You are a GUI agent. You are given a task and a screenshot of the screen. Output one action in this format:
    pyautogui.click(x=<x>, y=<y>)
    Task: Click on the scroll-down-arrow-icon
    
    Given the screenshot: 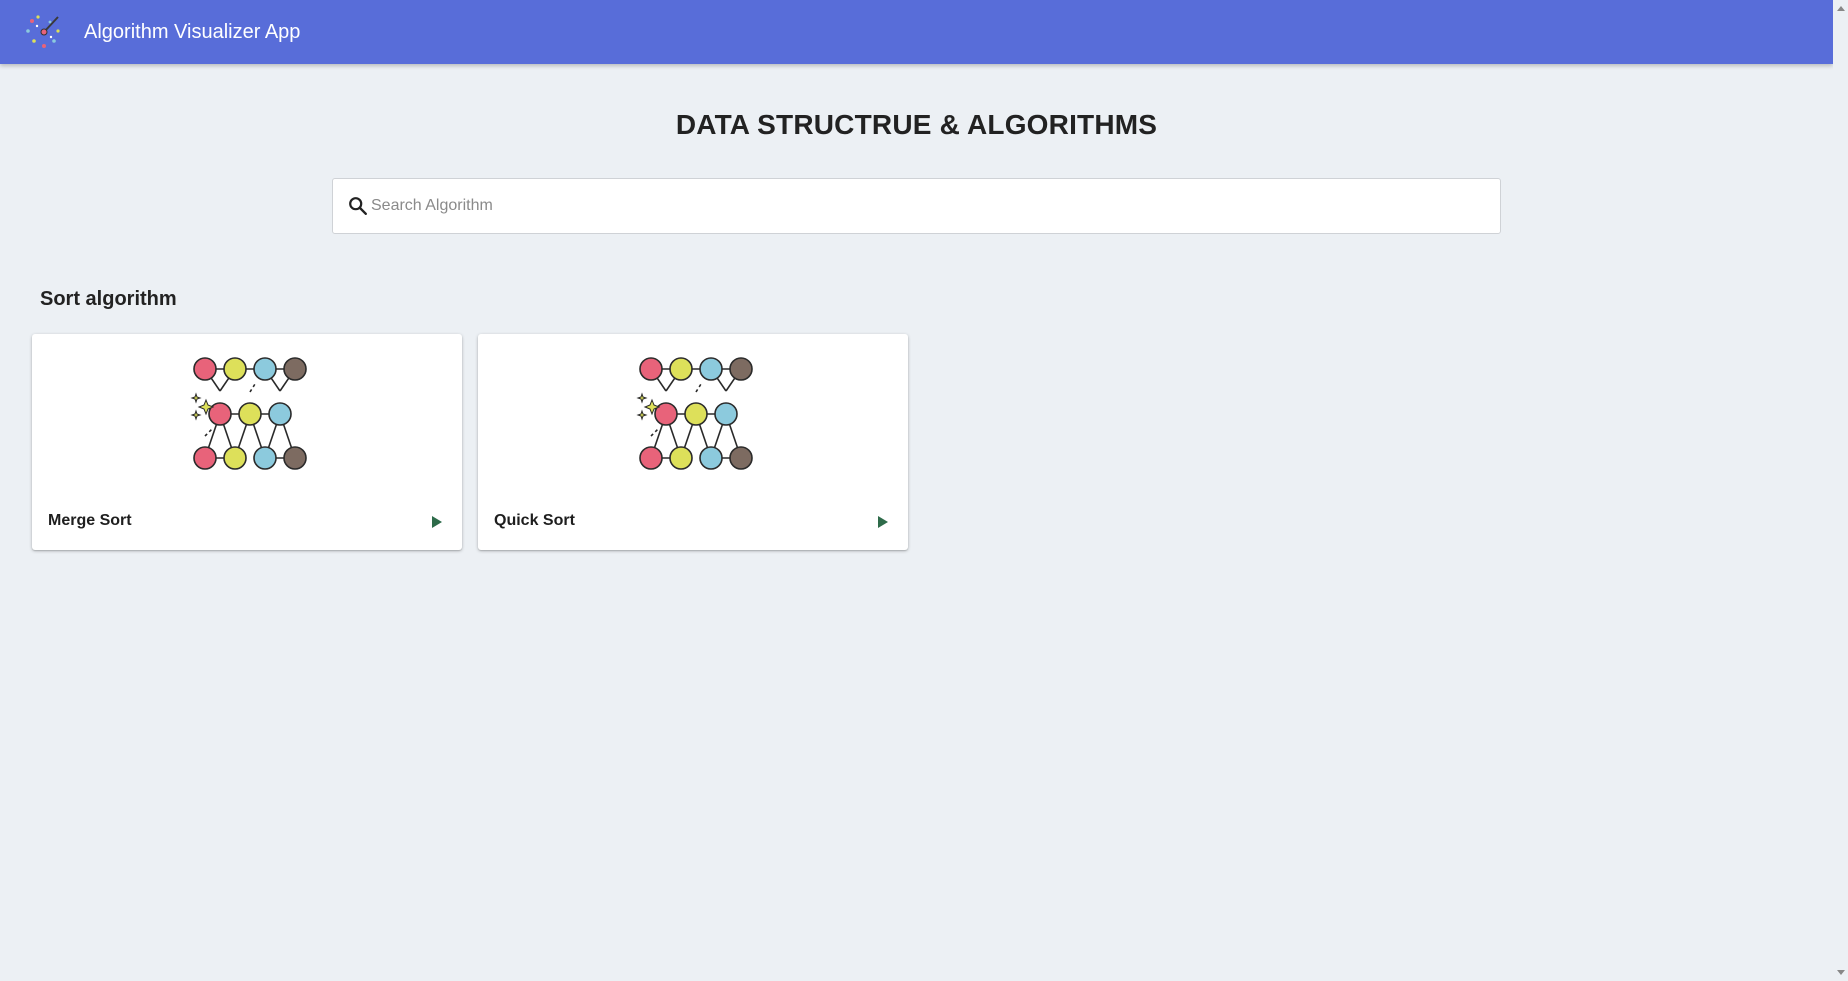 What is the action you would take?
    pyautogui.click(x=1841, y=972)
    